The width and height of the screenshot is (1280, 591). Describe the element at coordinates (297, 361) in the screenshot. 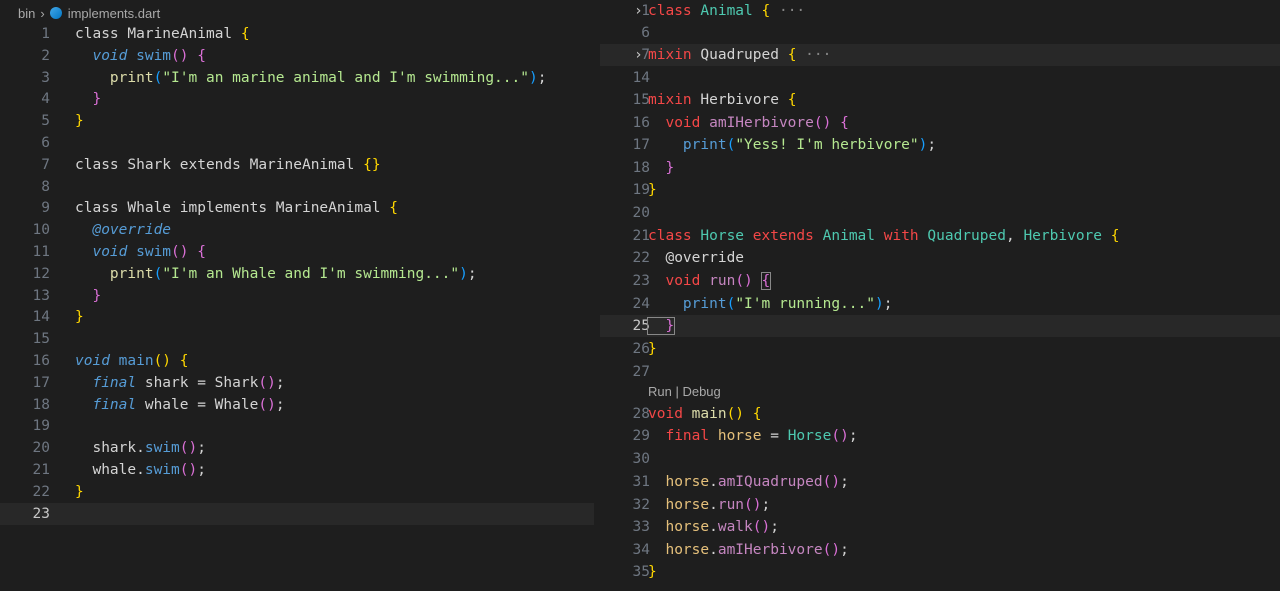

I see `code-line: 16 void main() {` at that location.